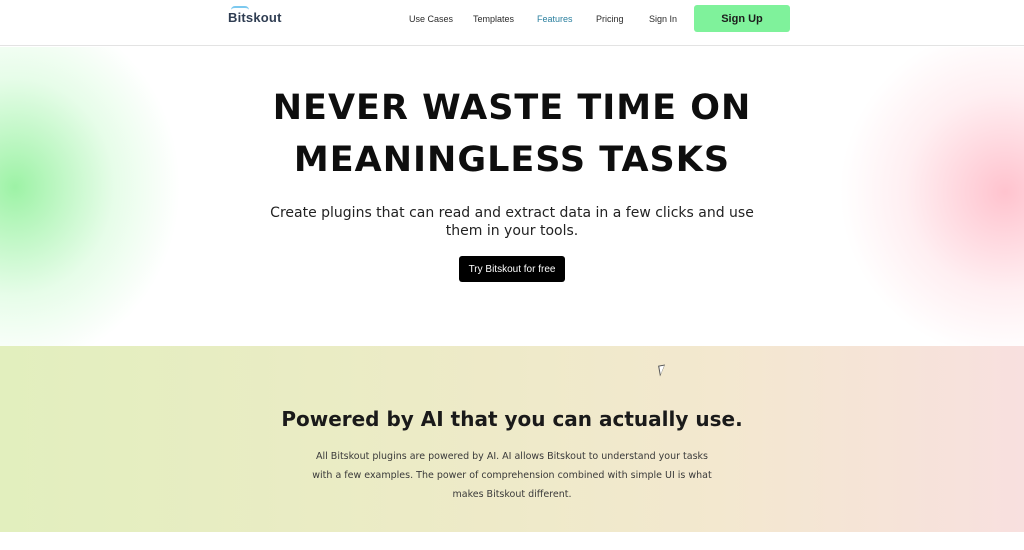 This screenshot has width=1024, height=550. I want to click on brand-logo: Bitskout, so click(255, 17).